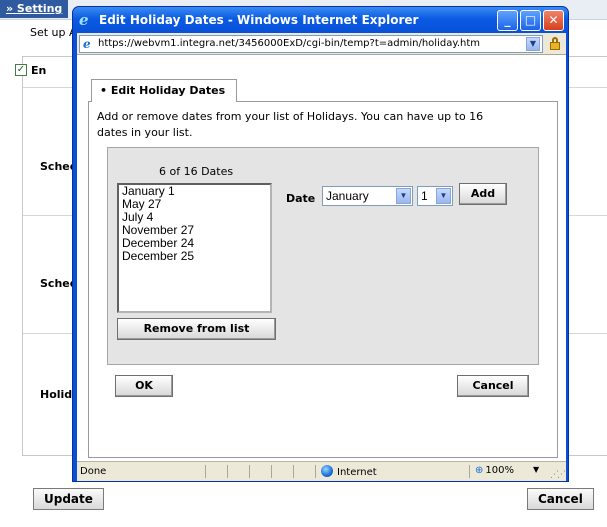 This screenshot has height=527, width=607. Describe the element at coordinates (560, 499) in the screenshot. I see `background-cancel-button: Cancel` at that location.